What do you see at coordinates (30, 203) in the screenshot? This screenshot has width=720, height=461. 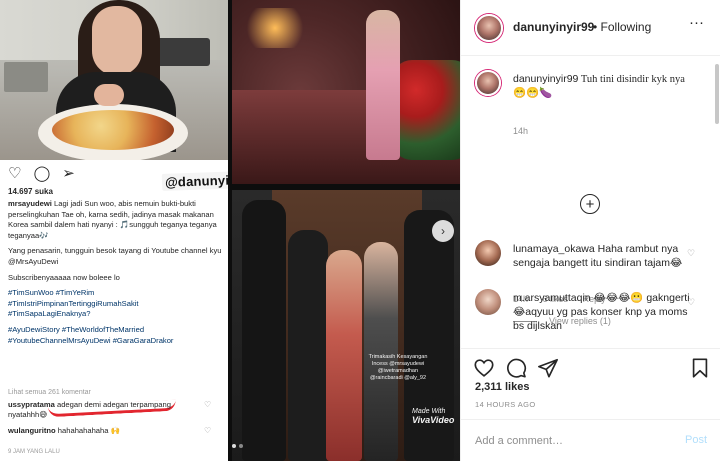 I see `embedded-caption-user: mrsayudewi` at bounding box center [30, 203].